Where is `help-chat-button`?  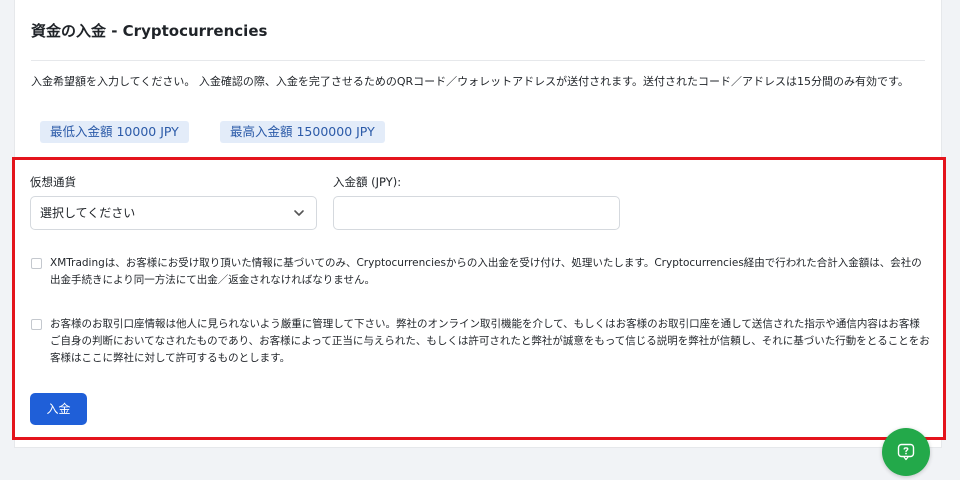 help-chat-button is located at coordinates (906, 452).